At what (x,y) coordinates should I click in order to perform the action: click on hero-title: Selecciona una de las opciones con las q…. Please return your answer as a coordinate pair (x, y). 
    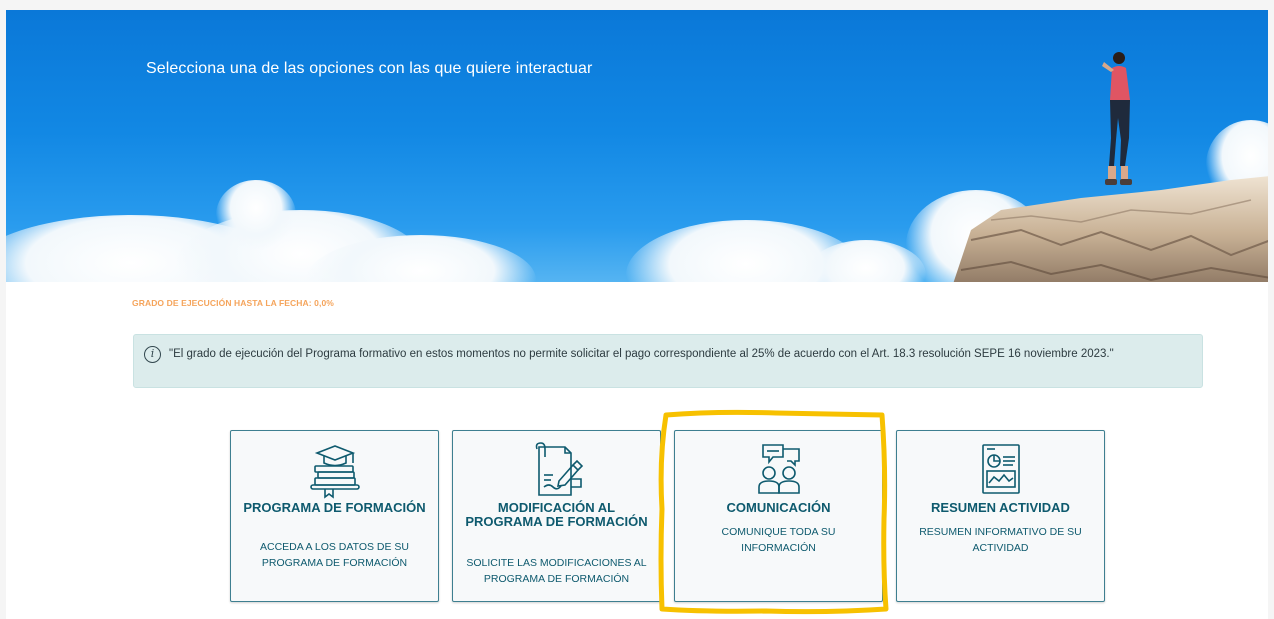
    Looking at the image, I should click on (369, 68).